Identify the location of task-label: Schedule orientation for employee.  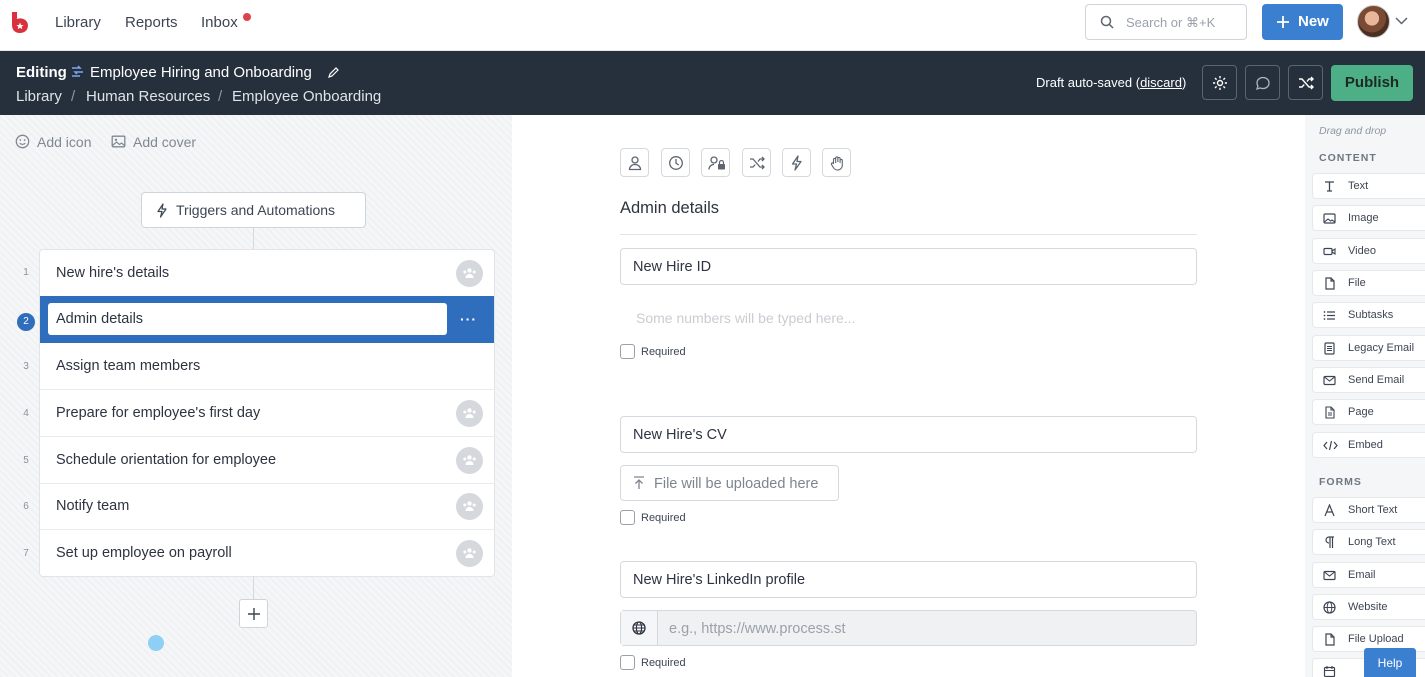
(166, 460).